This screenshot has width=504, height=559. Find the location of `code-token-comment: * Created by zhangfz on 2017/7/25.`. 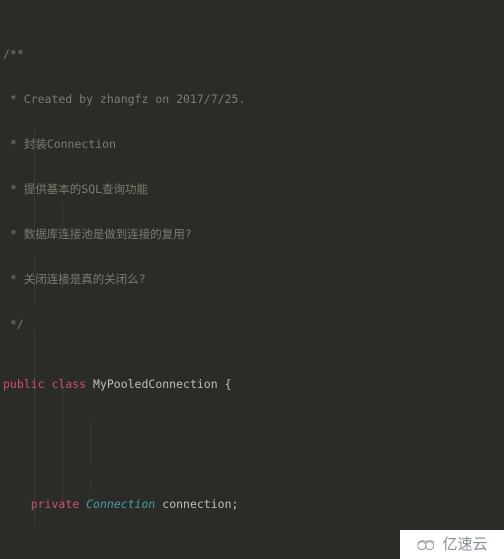

code-token-comment: * Created by zhangfz on 2017/7/25. is located at coordinates (124, 99).